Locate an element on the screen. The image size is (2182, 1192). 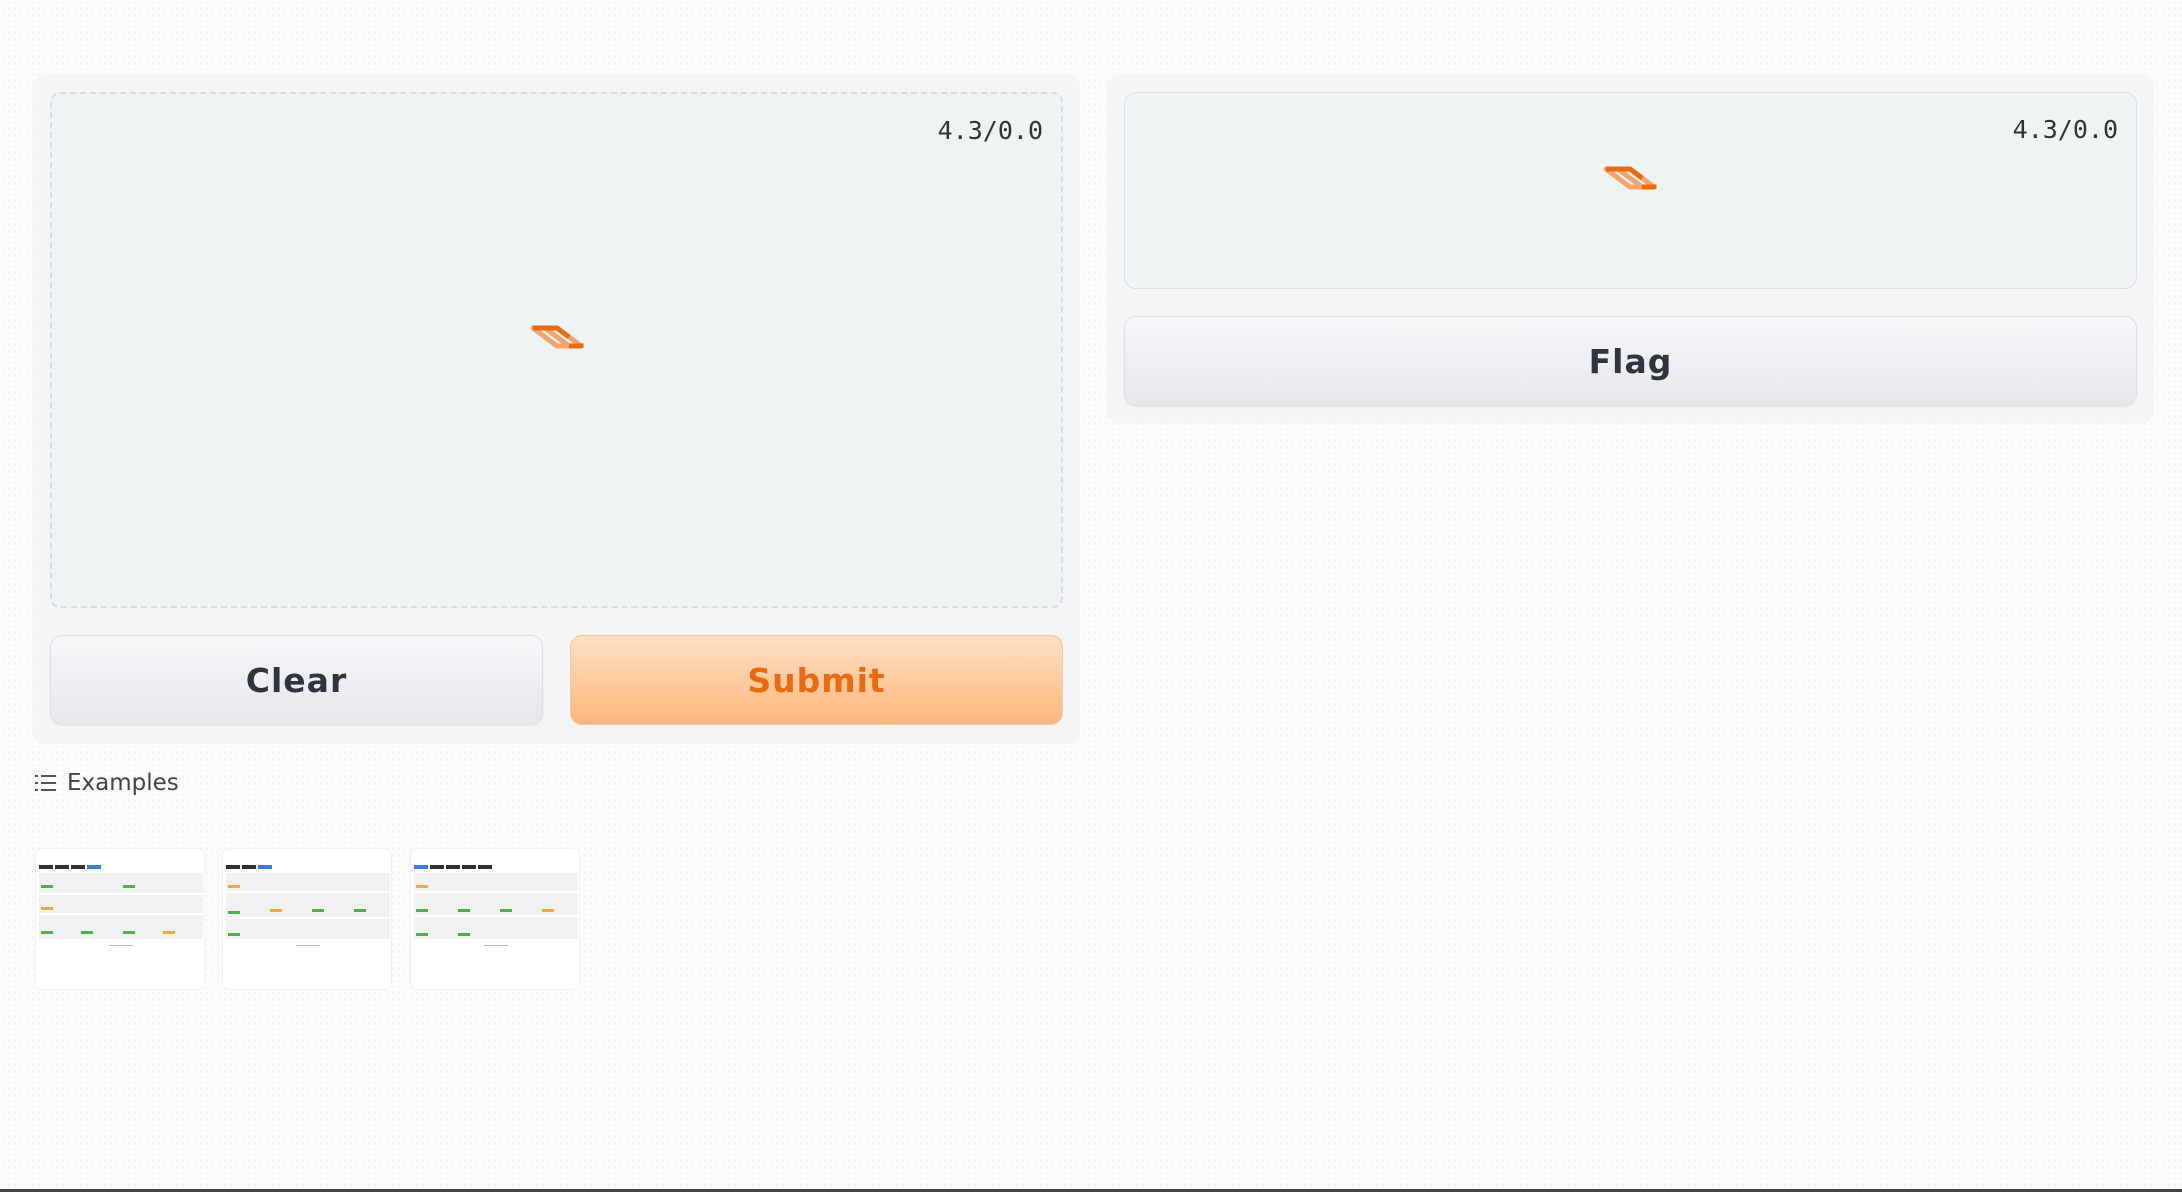
output-display: 4.3/0.0 is located at coordinates (1630, 190).